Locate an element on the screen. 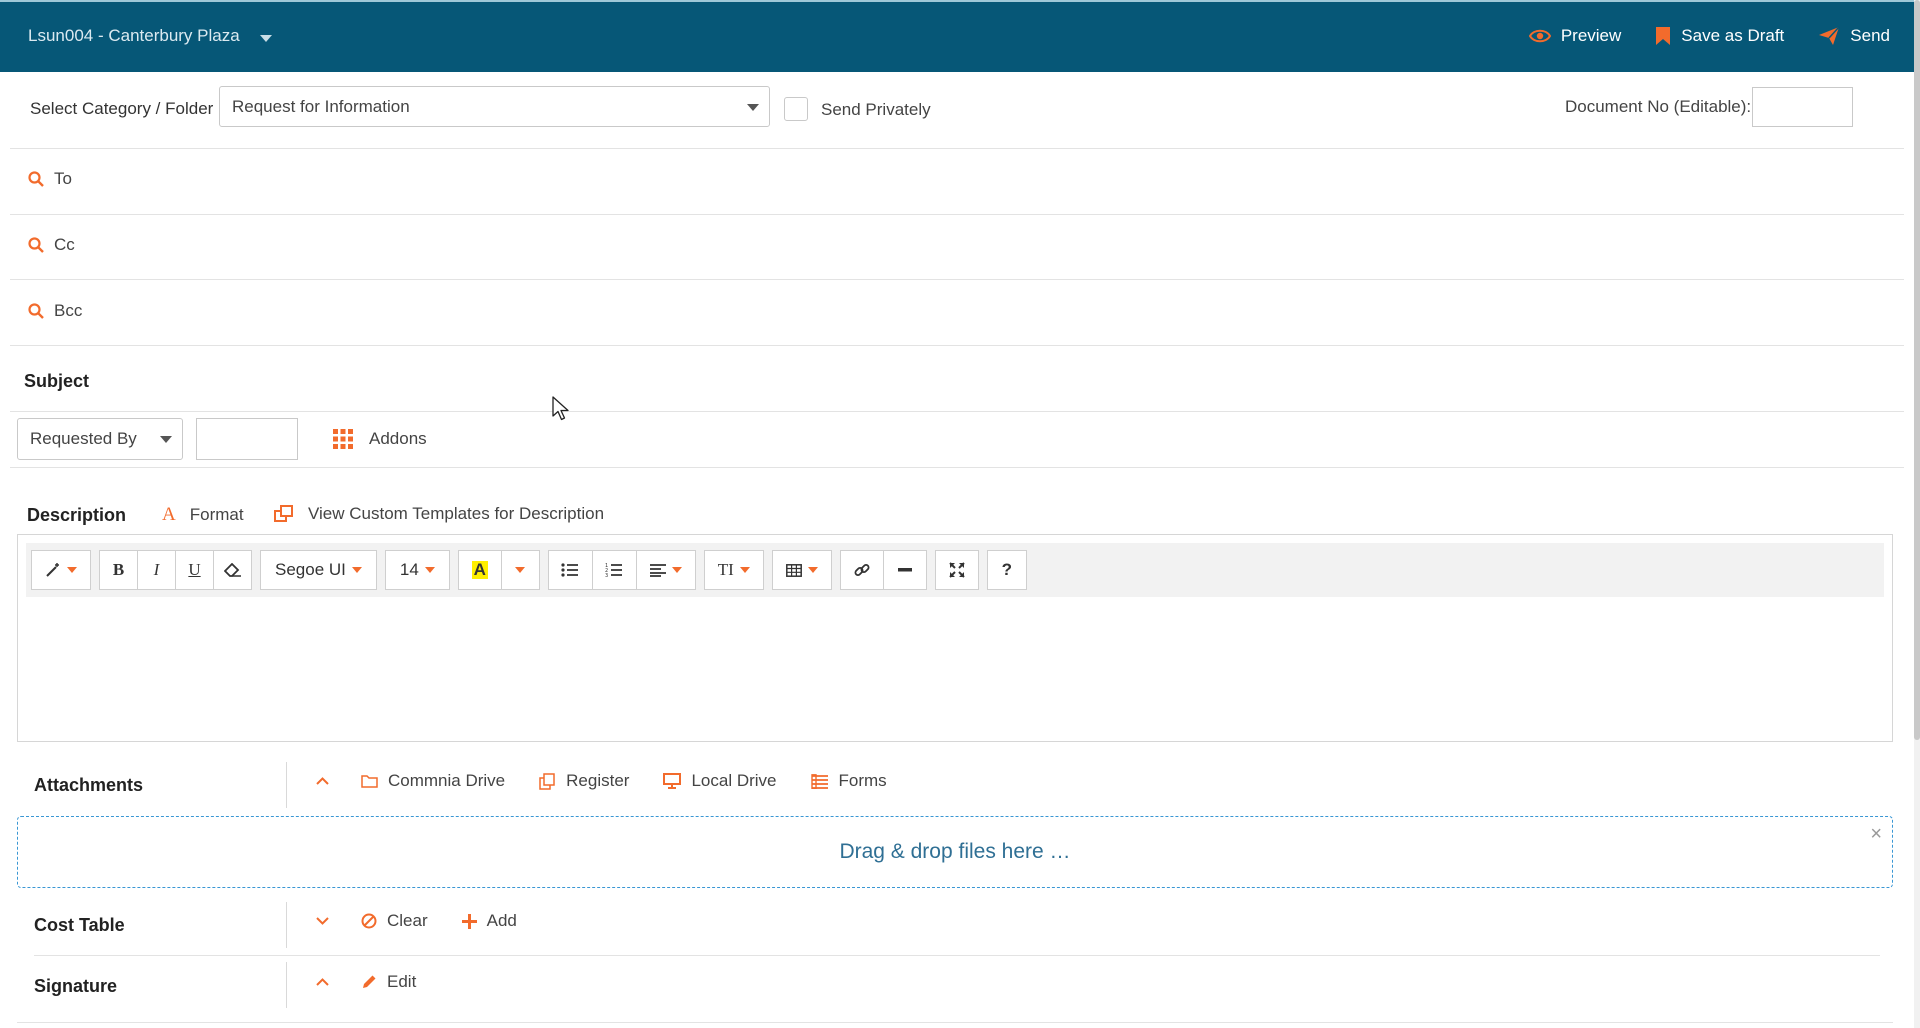 Image resolution: width=1920 pixels, height=1028 pixels. clear-button: Clear is located at coordinates (394, 921).